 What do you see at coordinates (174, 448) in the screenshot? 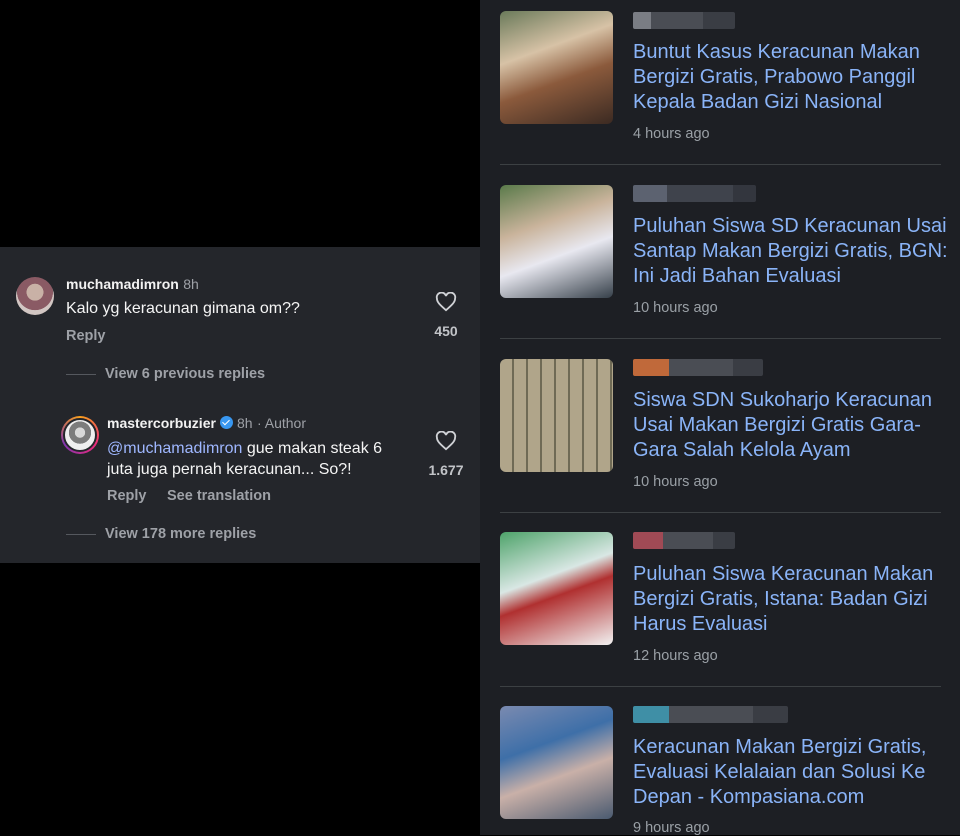
I see `mention-link: @muchamadimron` at bounding box center [174, 448].